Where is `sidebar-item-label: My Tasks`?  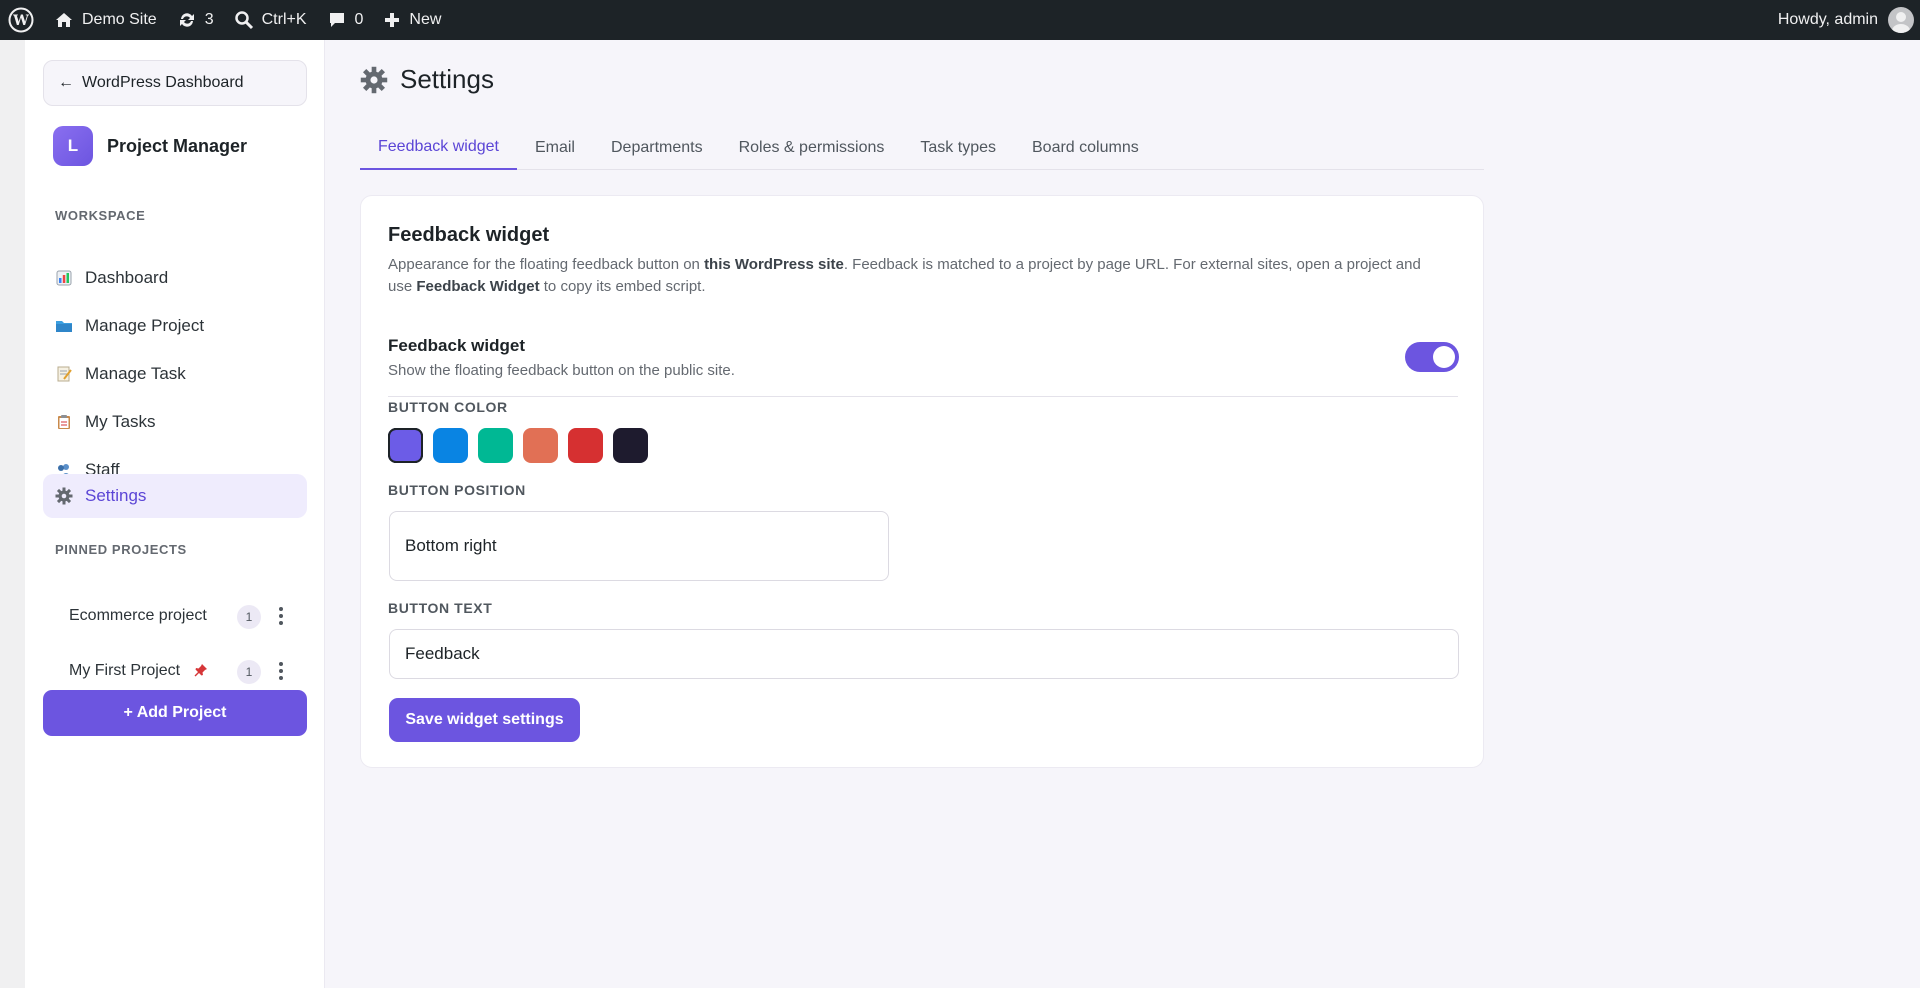 sidebar-item-label: My Tasks is located at coordinates (120, 421).